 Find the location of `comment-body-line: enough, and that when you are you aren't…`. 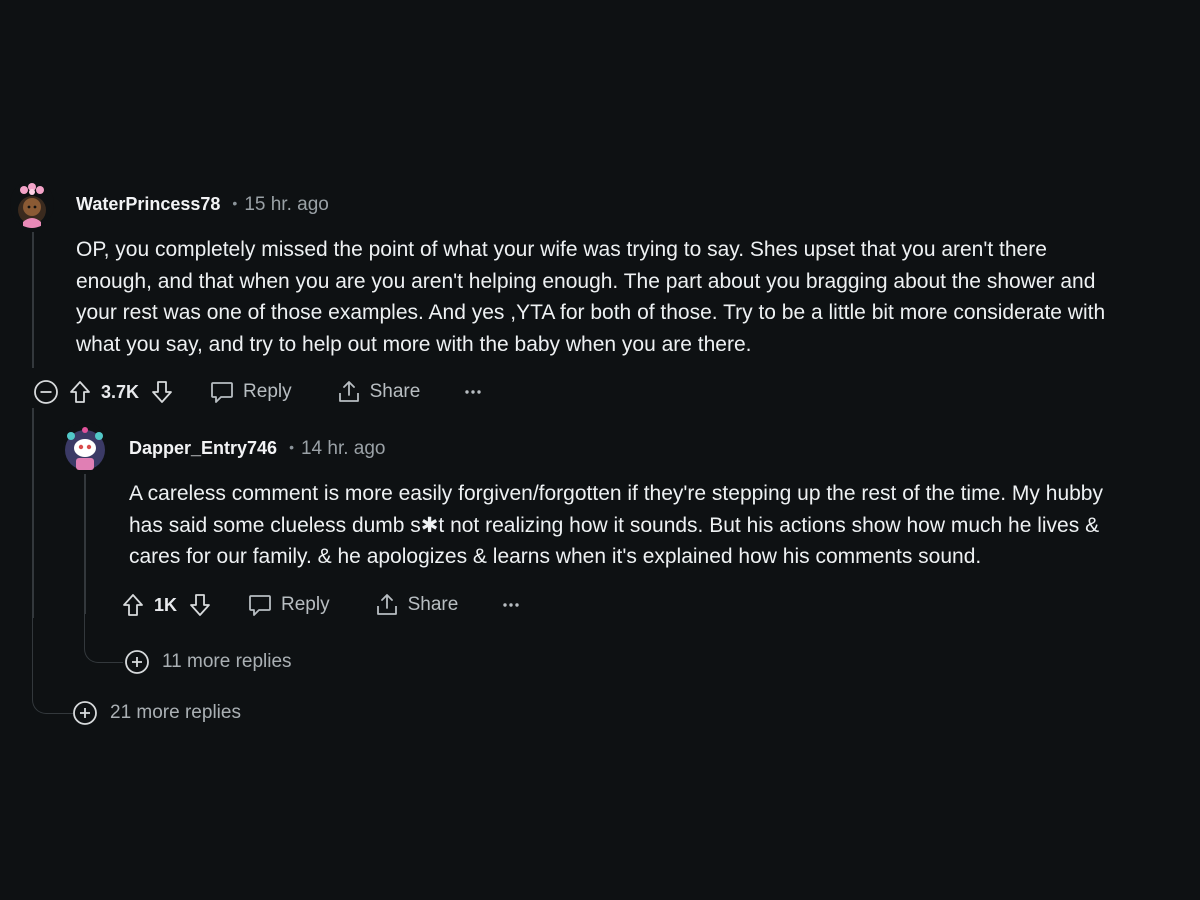

comment-body-line: enough, and that when you are you aren't… is located at coordinates (586, 281).